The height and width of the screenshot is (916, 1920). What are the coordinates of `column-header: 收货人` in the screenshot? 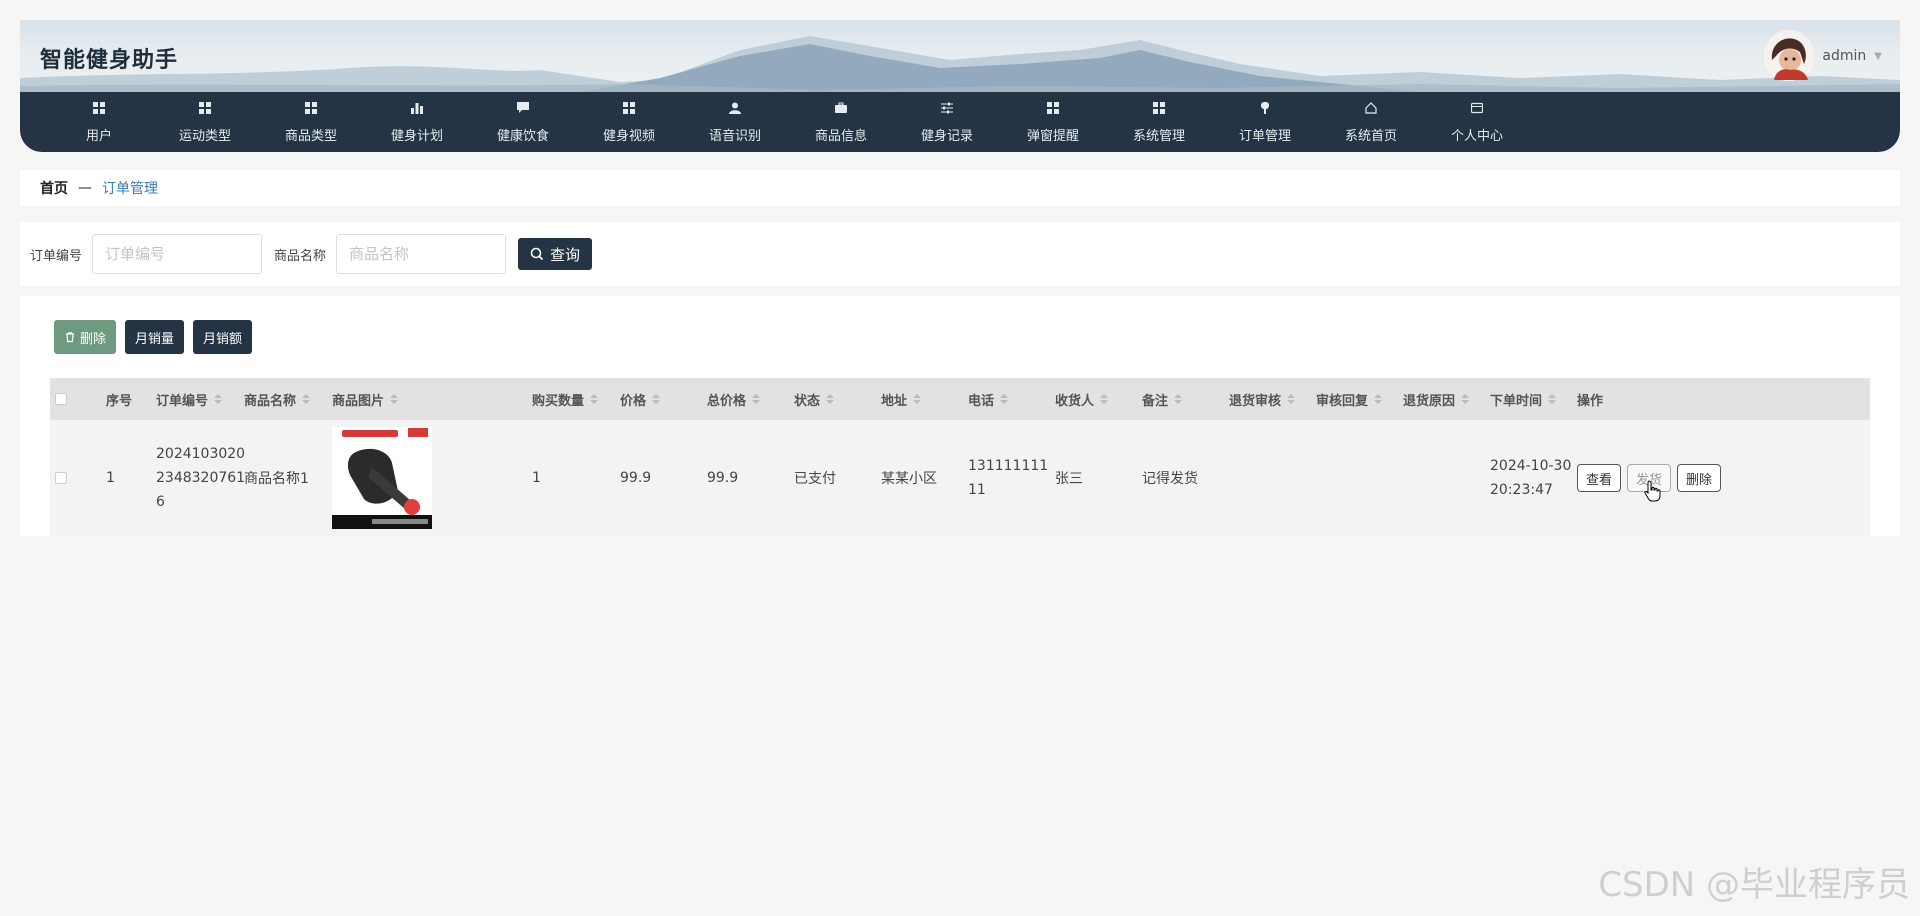 It's located at (1098, 399).